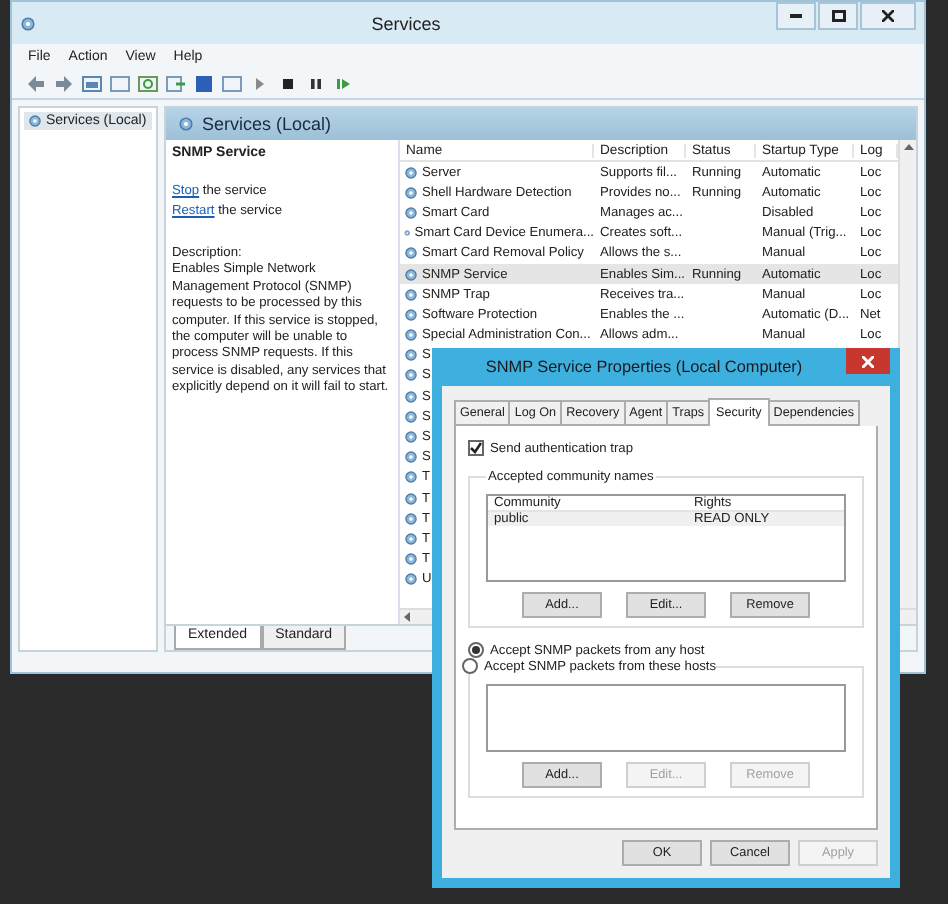  What do you see at coordinates (267, 124) in the screenshot?
I see `panel-title: Services (Local)` at bounding box center [267, 124].